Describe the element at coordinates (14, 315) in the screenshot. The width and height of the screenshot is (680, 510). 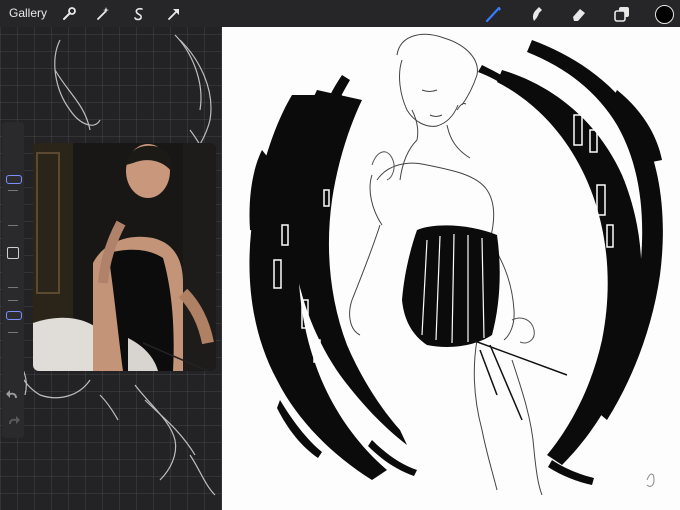
I see `opacity-handle` at that location.